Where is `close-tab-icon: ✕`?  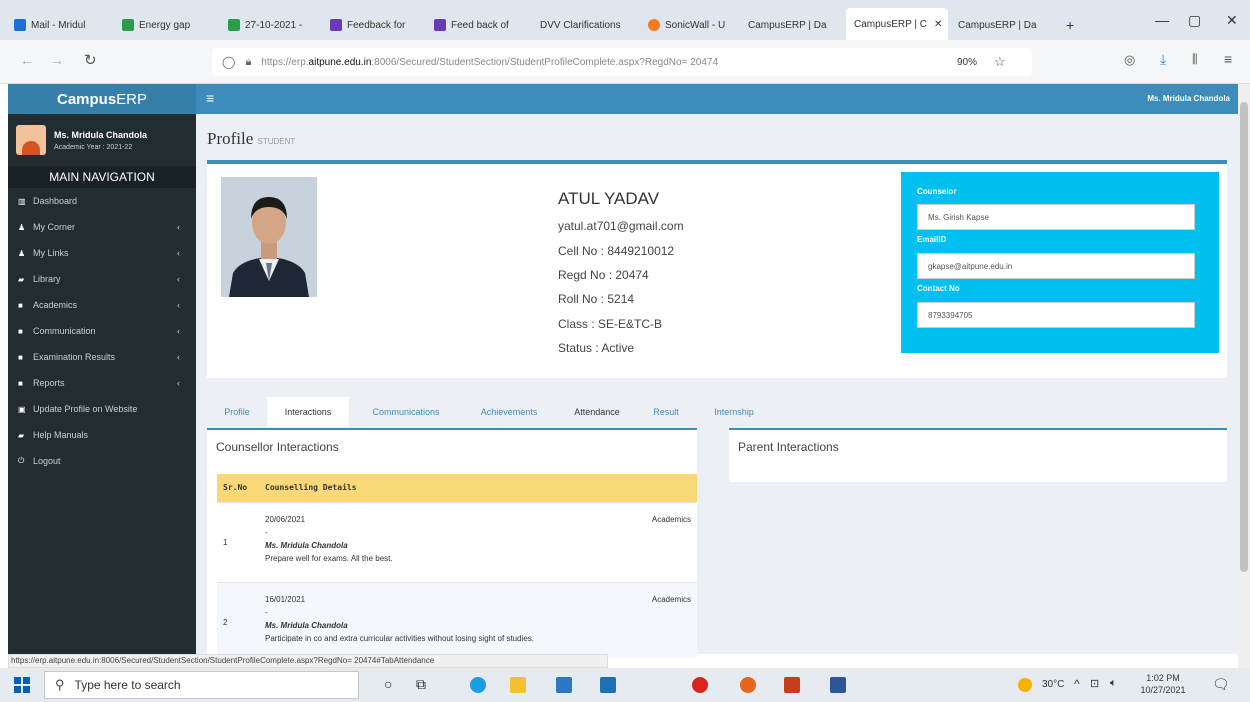
close-tab-icon: ✕ is located at coordinates (938, 24).